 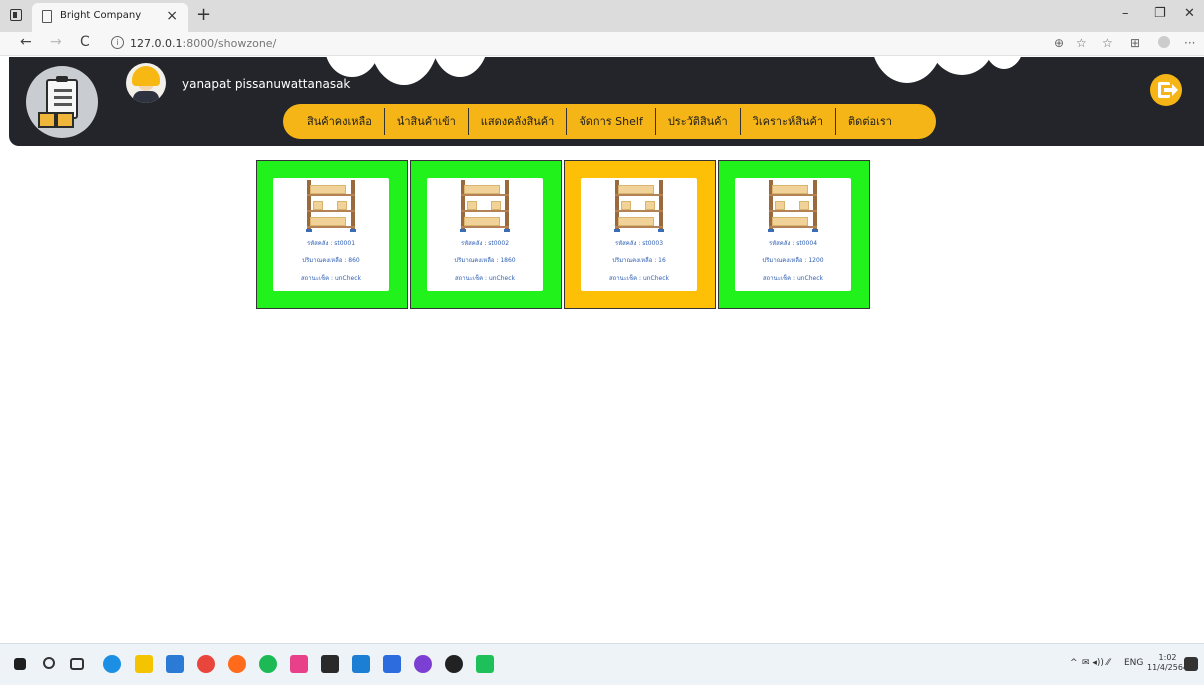 What do you see at coordinates (427, 121) in the screenshot?
I see `menu-item-import: นำสินค้าเข้า` at bounding box center [427, 121].